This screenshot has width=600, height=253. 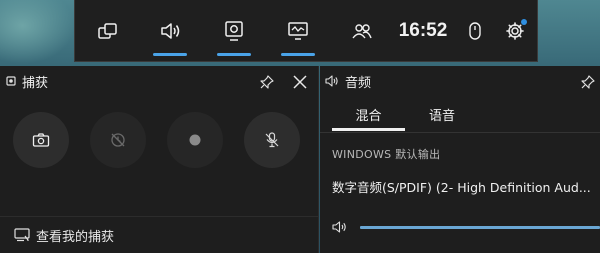 I want to click on start-recording-button, so click(x=195, y=140).